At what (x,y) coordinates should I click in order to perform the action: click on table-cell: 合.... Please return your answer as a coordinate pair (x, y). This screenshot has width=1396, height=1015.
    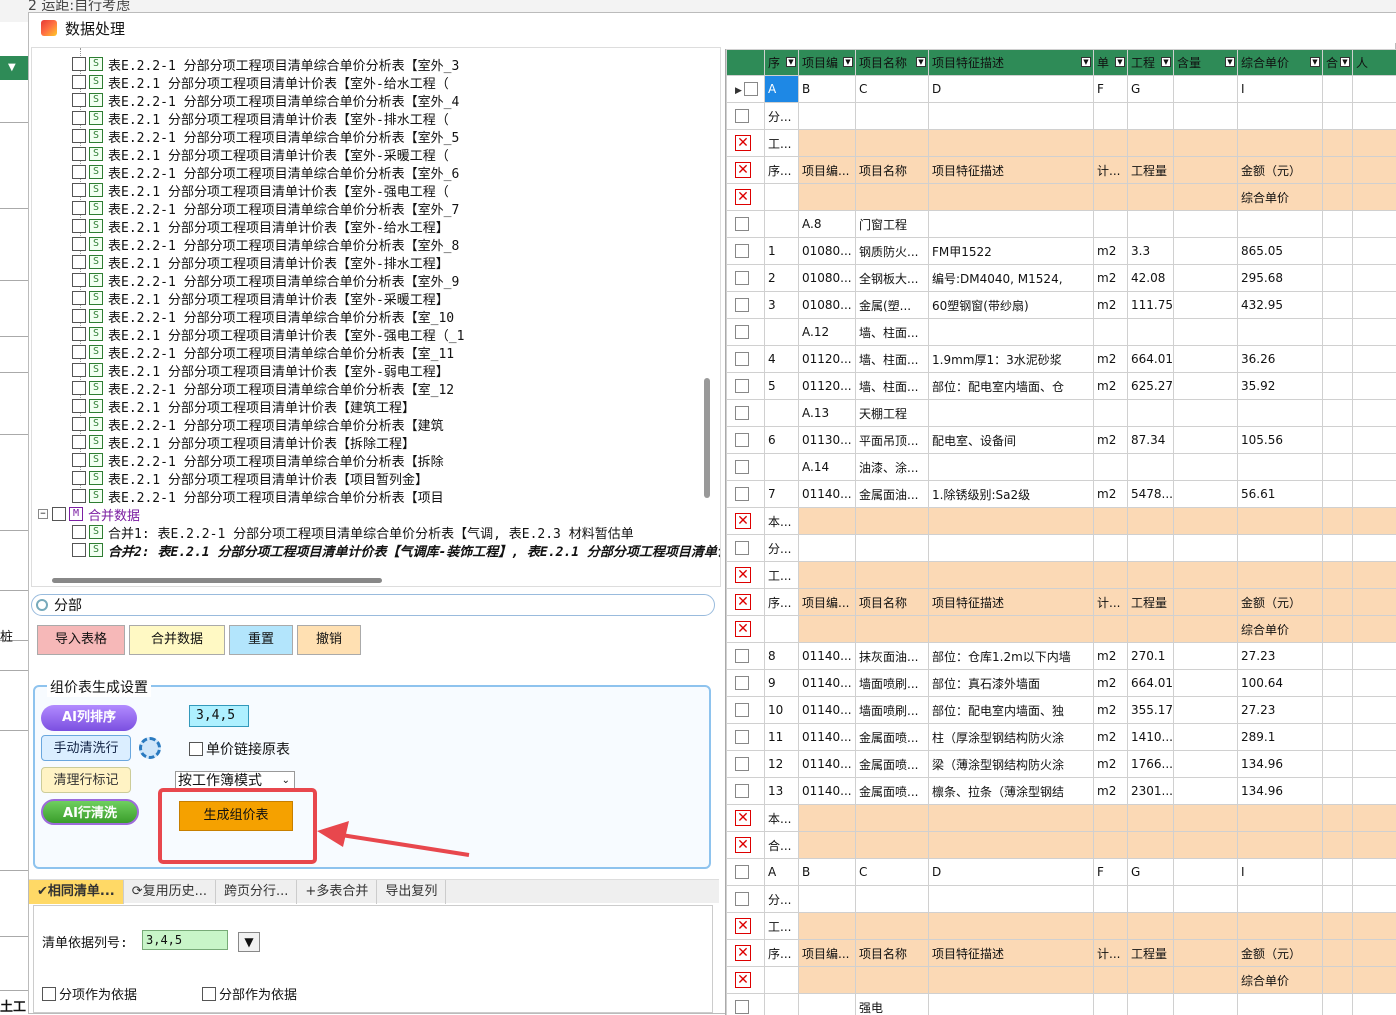
    Looking at the image, I should click on (782, 845).